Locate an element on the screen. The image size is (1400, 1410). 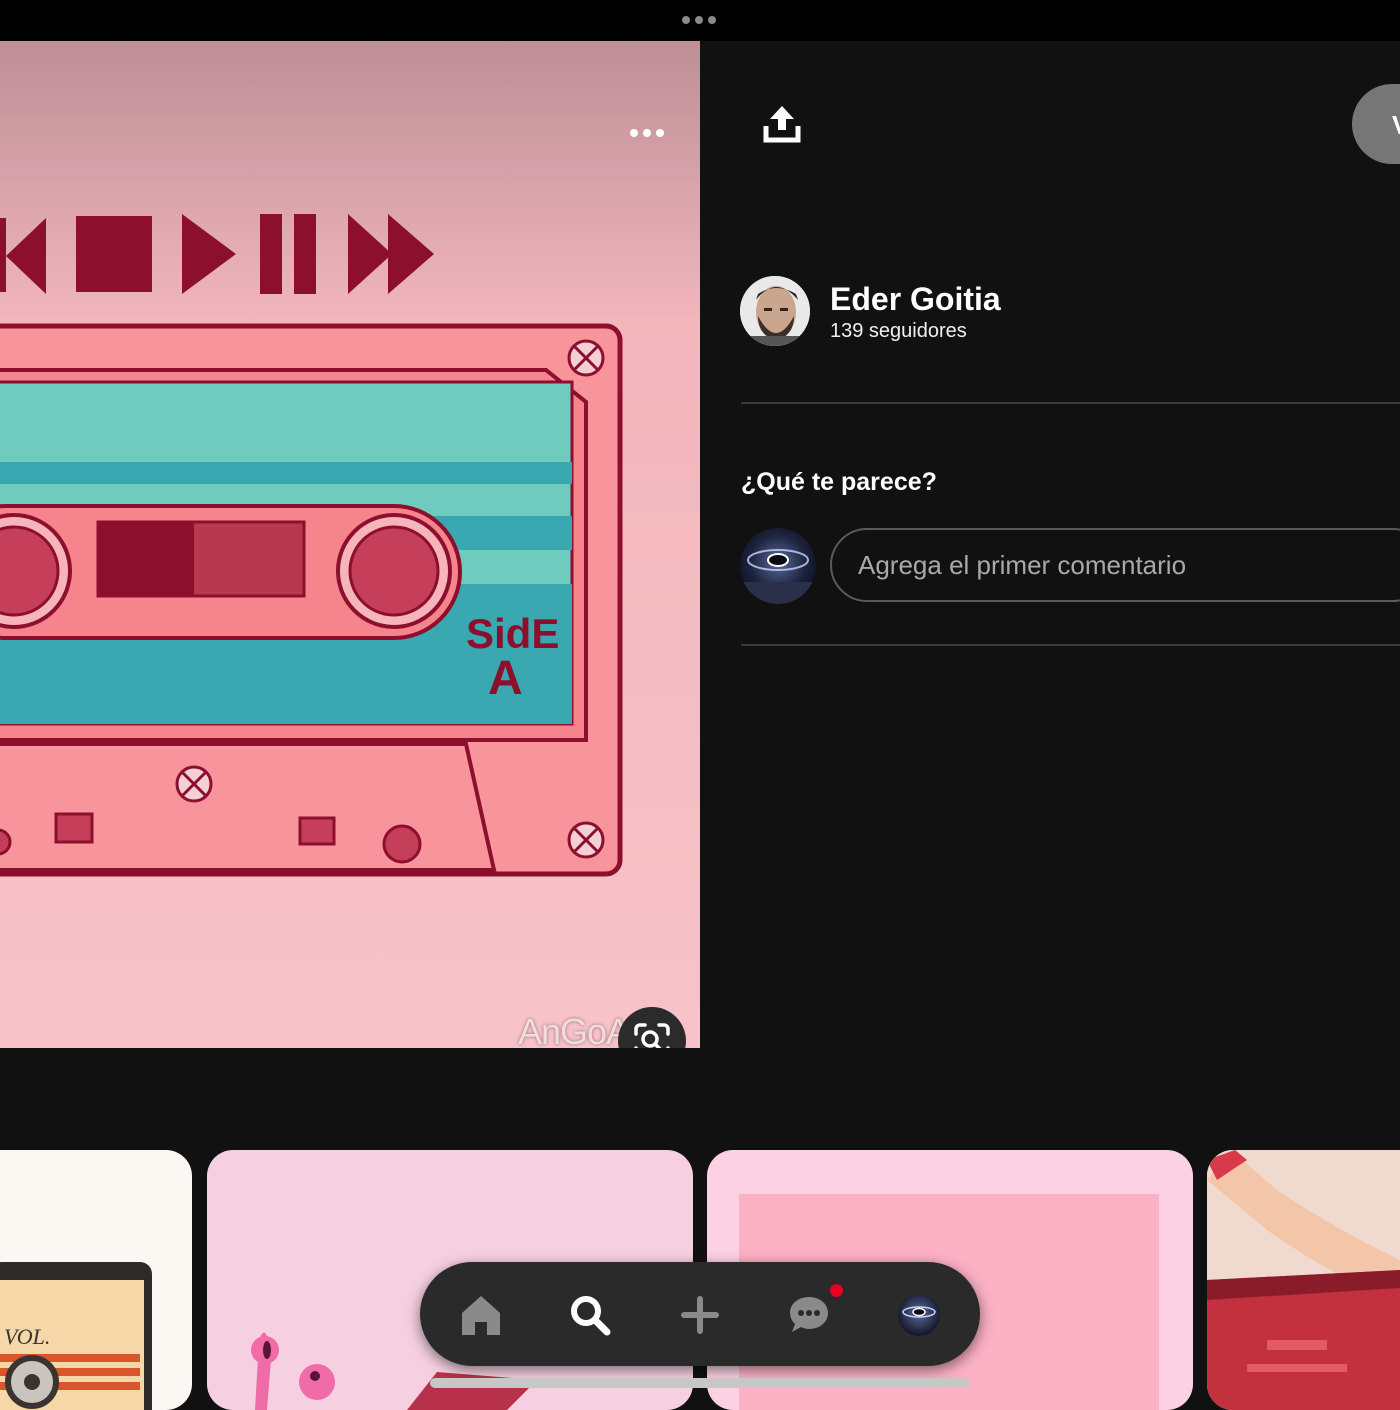
user-avatar is located at coordinates (778, 566).